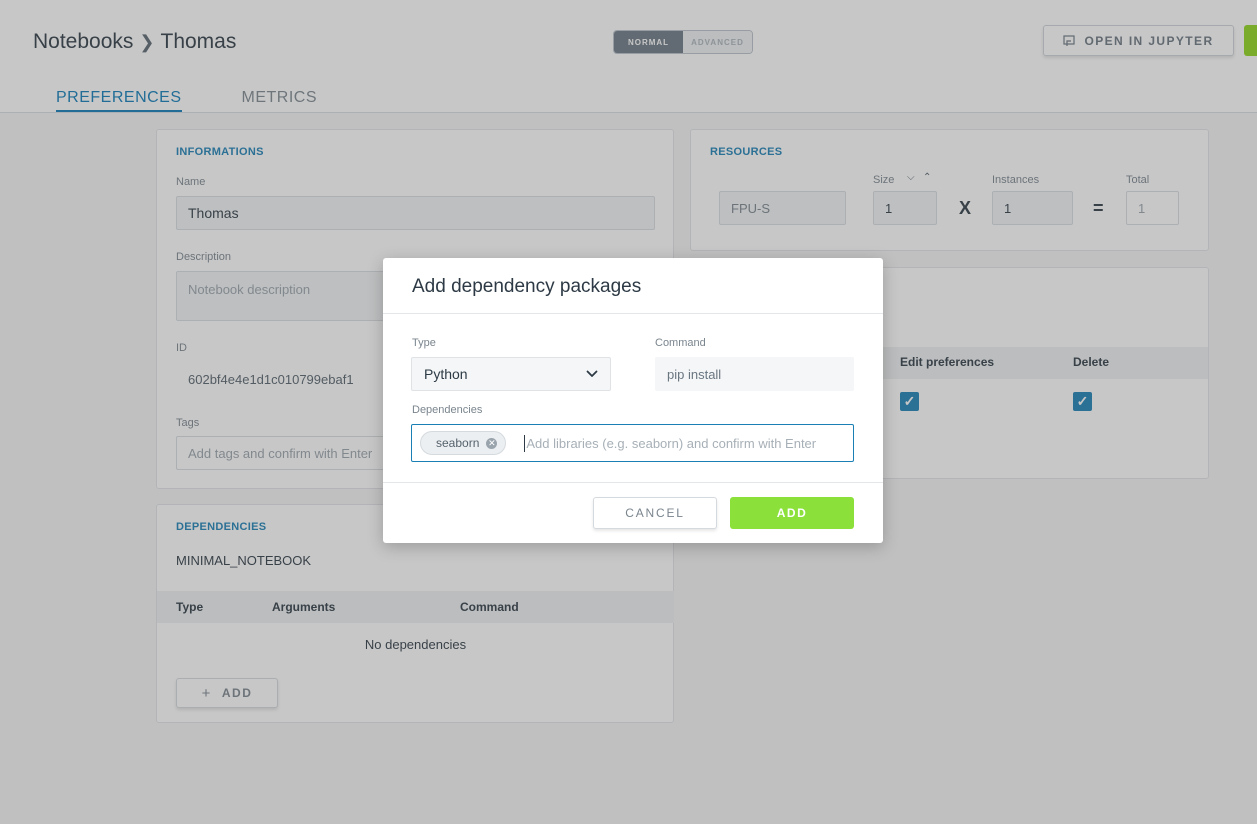 The image size is (1257, 824). What do you see at coordinates (525, 443) in the screenshot?
I see `text-caret` at bounding box center [525, 443].